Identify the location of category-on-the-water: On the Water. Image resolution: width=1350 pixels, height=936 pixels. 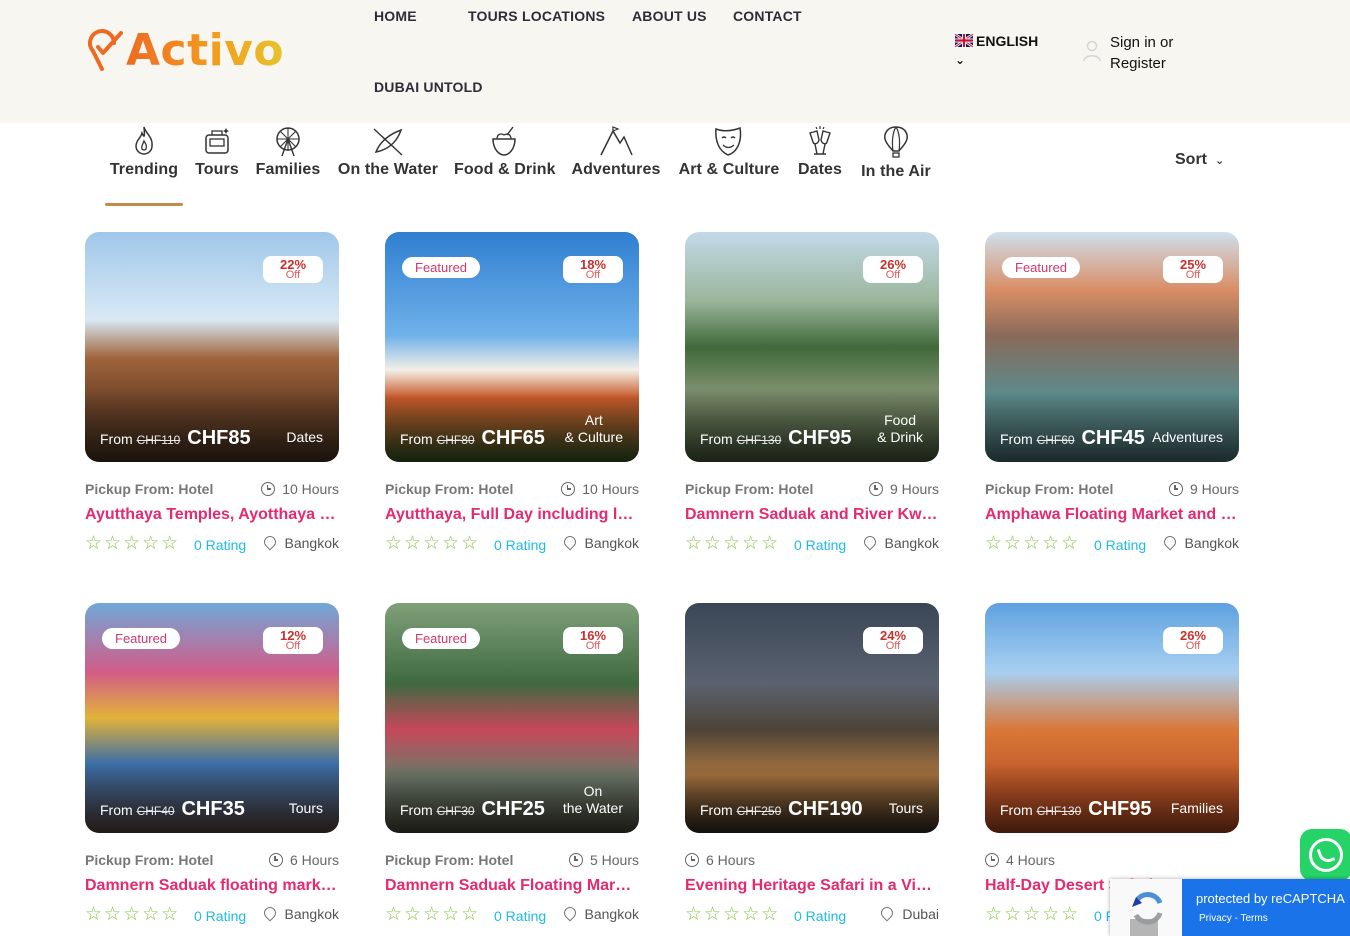
(388, 151).